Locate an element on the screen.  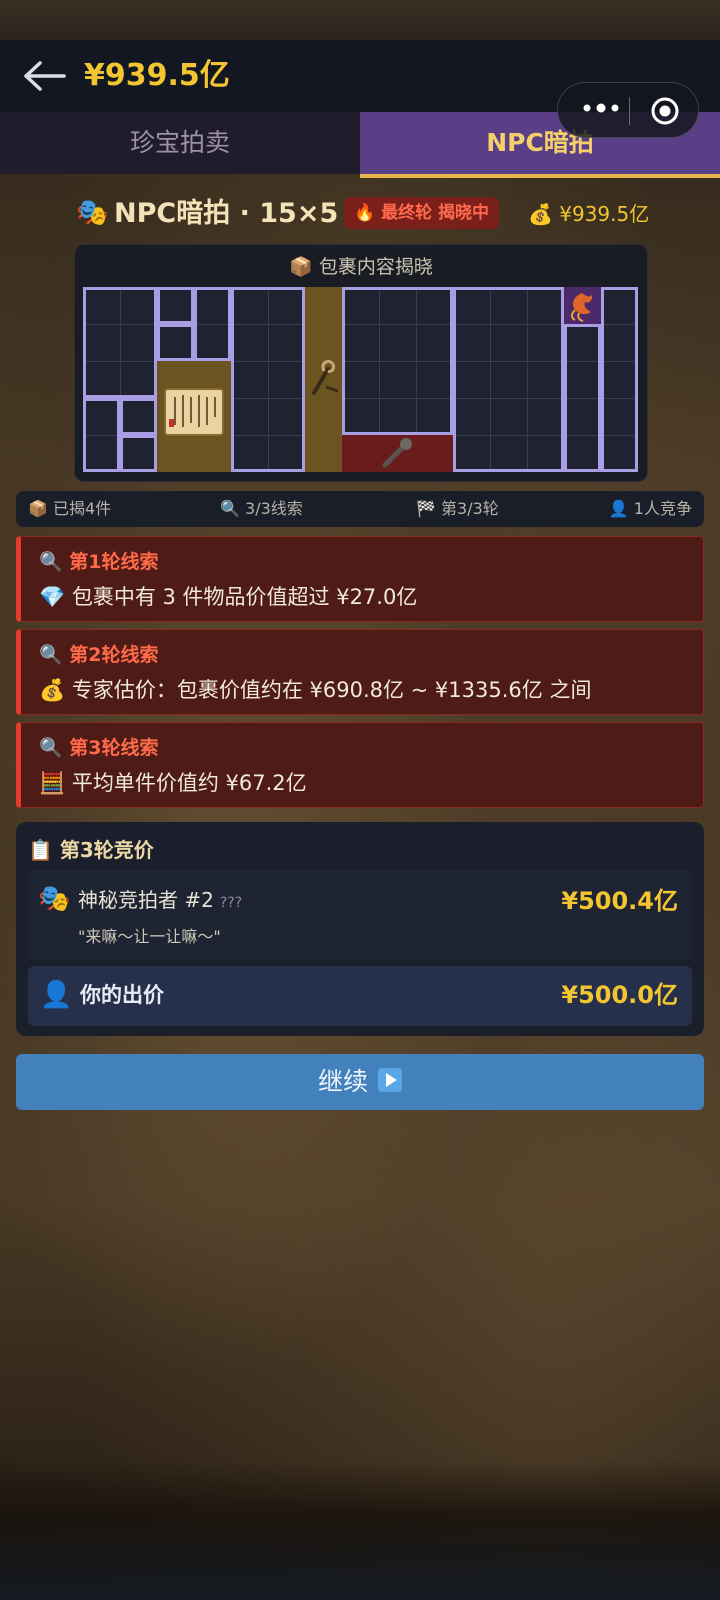
package-panel: 📦 包裹内容揭晓 is located at coordinates (361, 363).